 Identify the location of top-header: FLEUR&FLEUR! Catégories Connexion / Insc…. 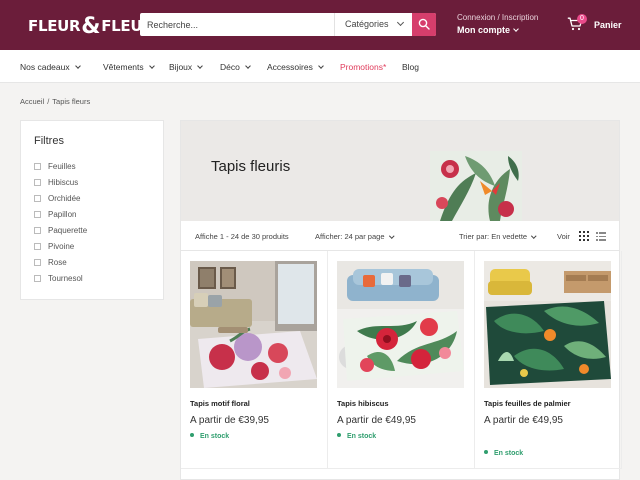
(320, 25).